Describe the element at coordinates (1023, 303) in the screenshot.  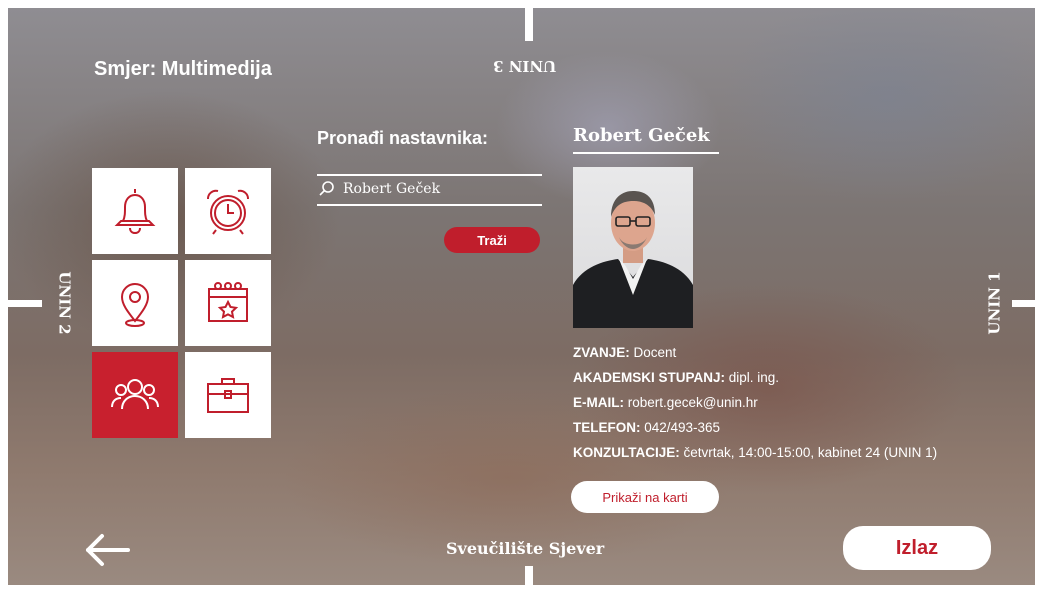
I see `frame-tick-right` at that location.